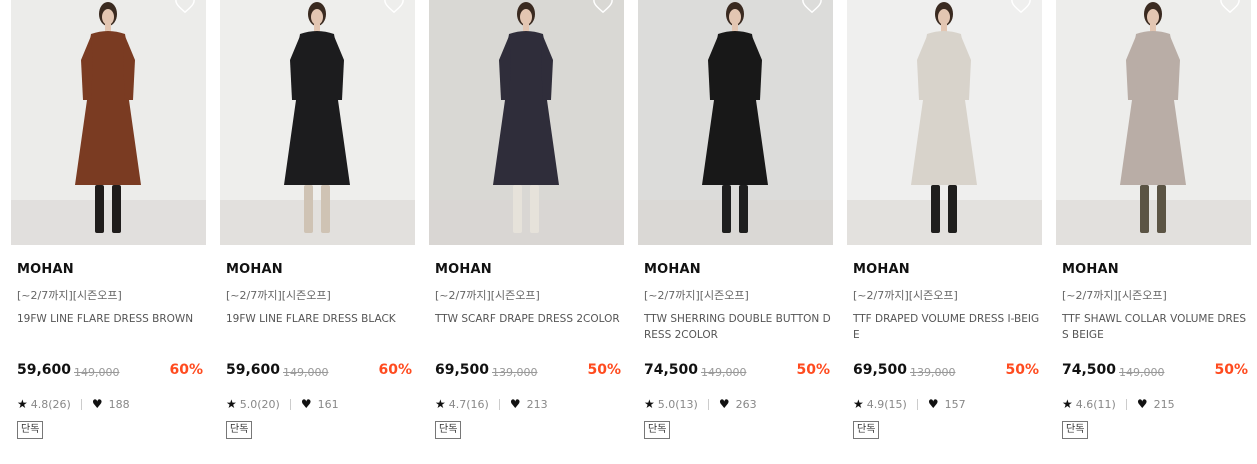 The width and height of the screenshot is (1257, 464). What do you see at coordinates (677, 404) in the screenshot?
I see `rating-value: 5.0(13)` at bounding box center [677, 404].